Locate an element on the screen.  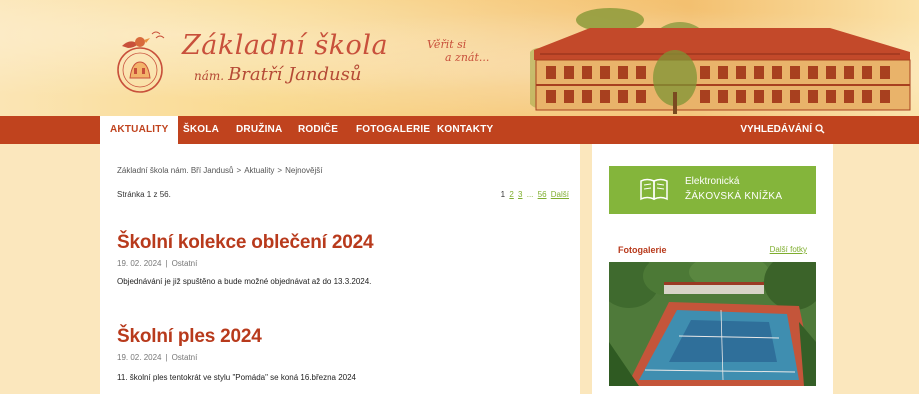
logo-subtitle-name: Bratří Jandusů is located at coordinates (295, 74).